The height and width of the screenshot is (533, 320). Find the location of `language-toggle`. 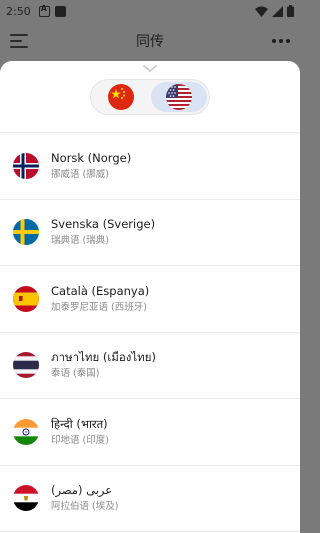

language-toggle is located at coordinates (150, 97).